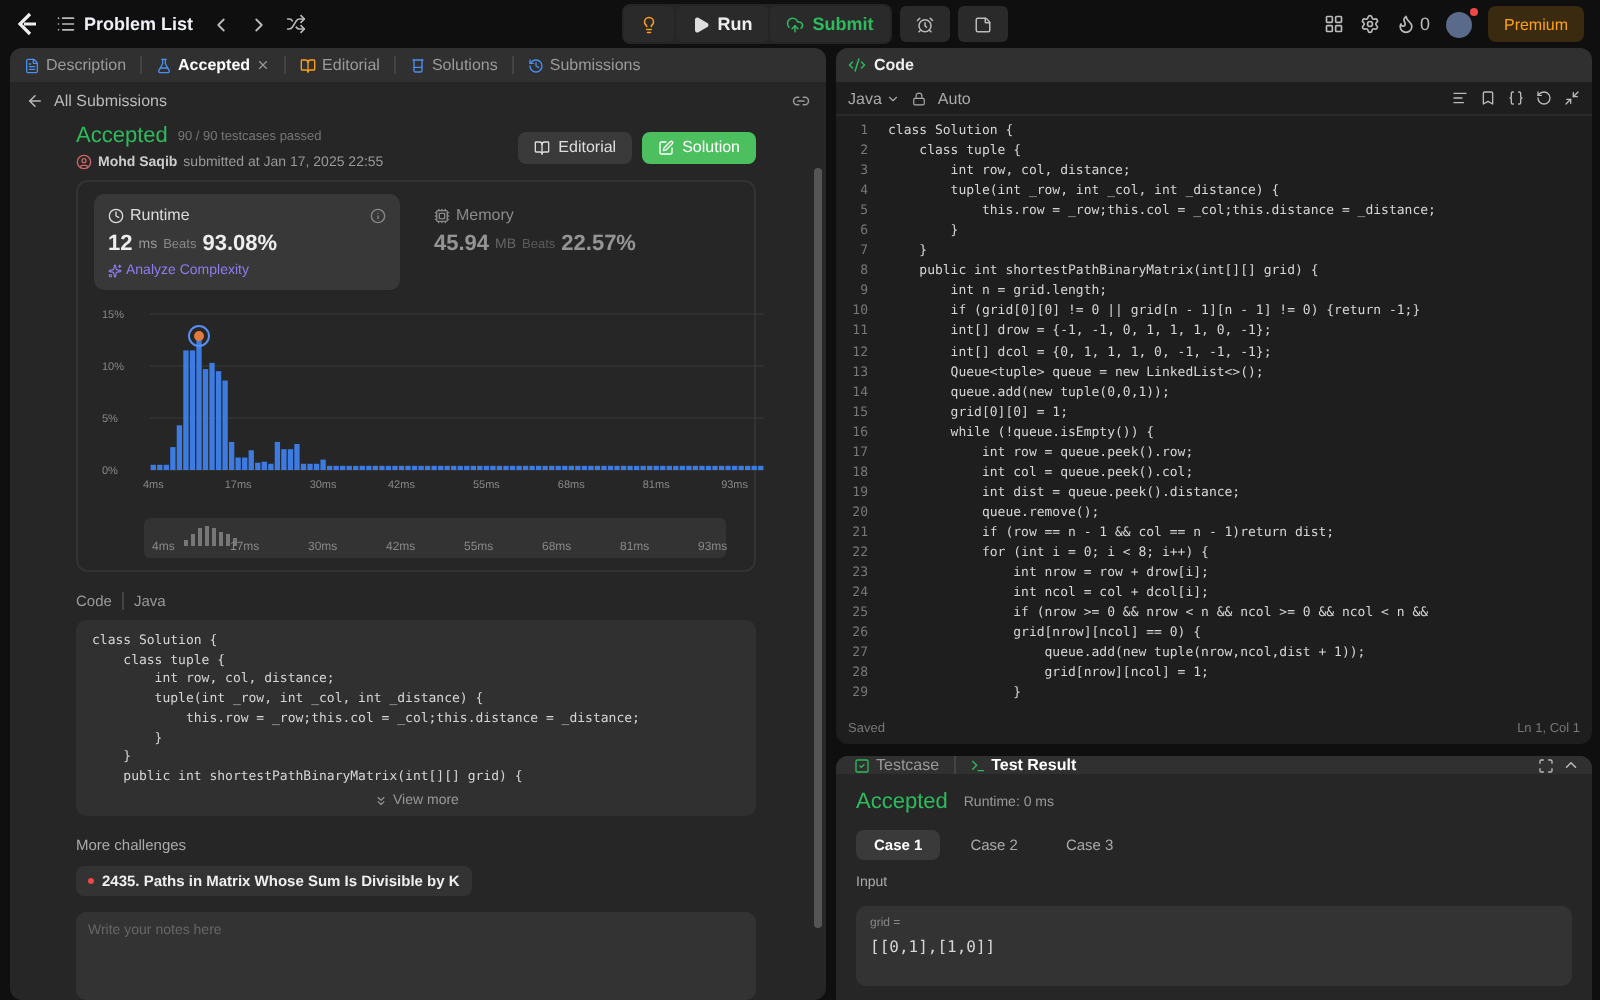 The height and width of the screenshot is (1000, 1600). Describe the element at coordinates (977, 765) in the screenshot. I see `terminal-icon` at that location.